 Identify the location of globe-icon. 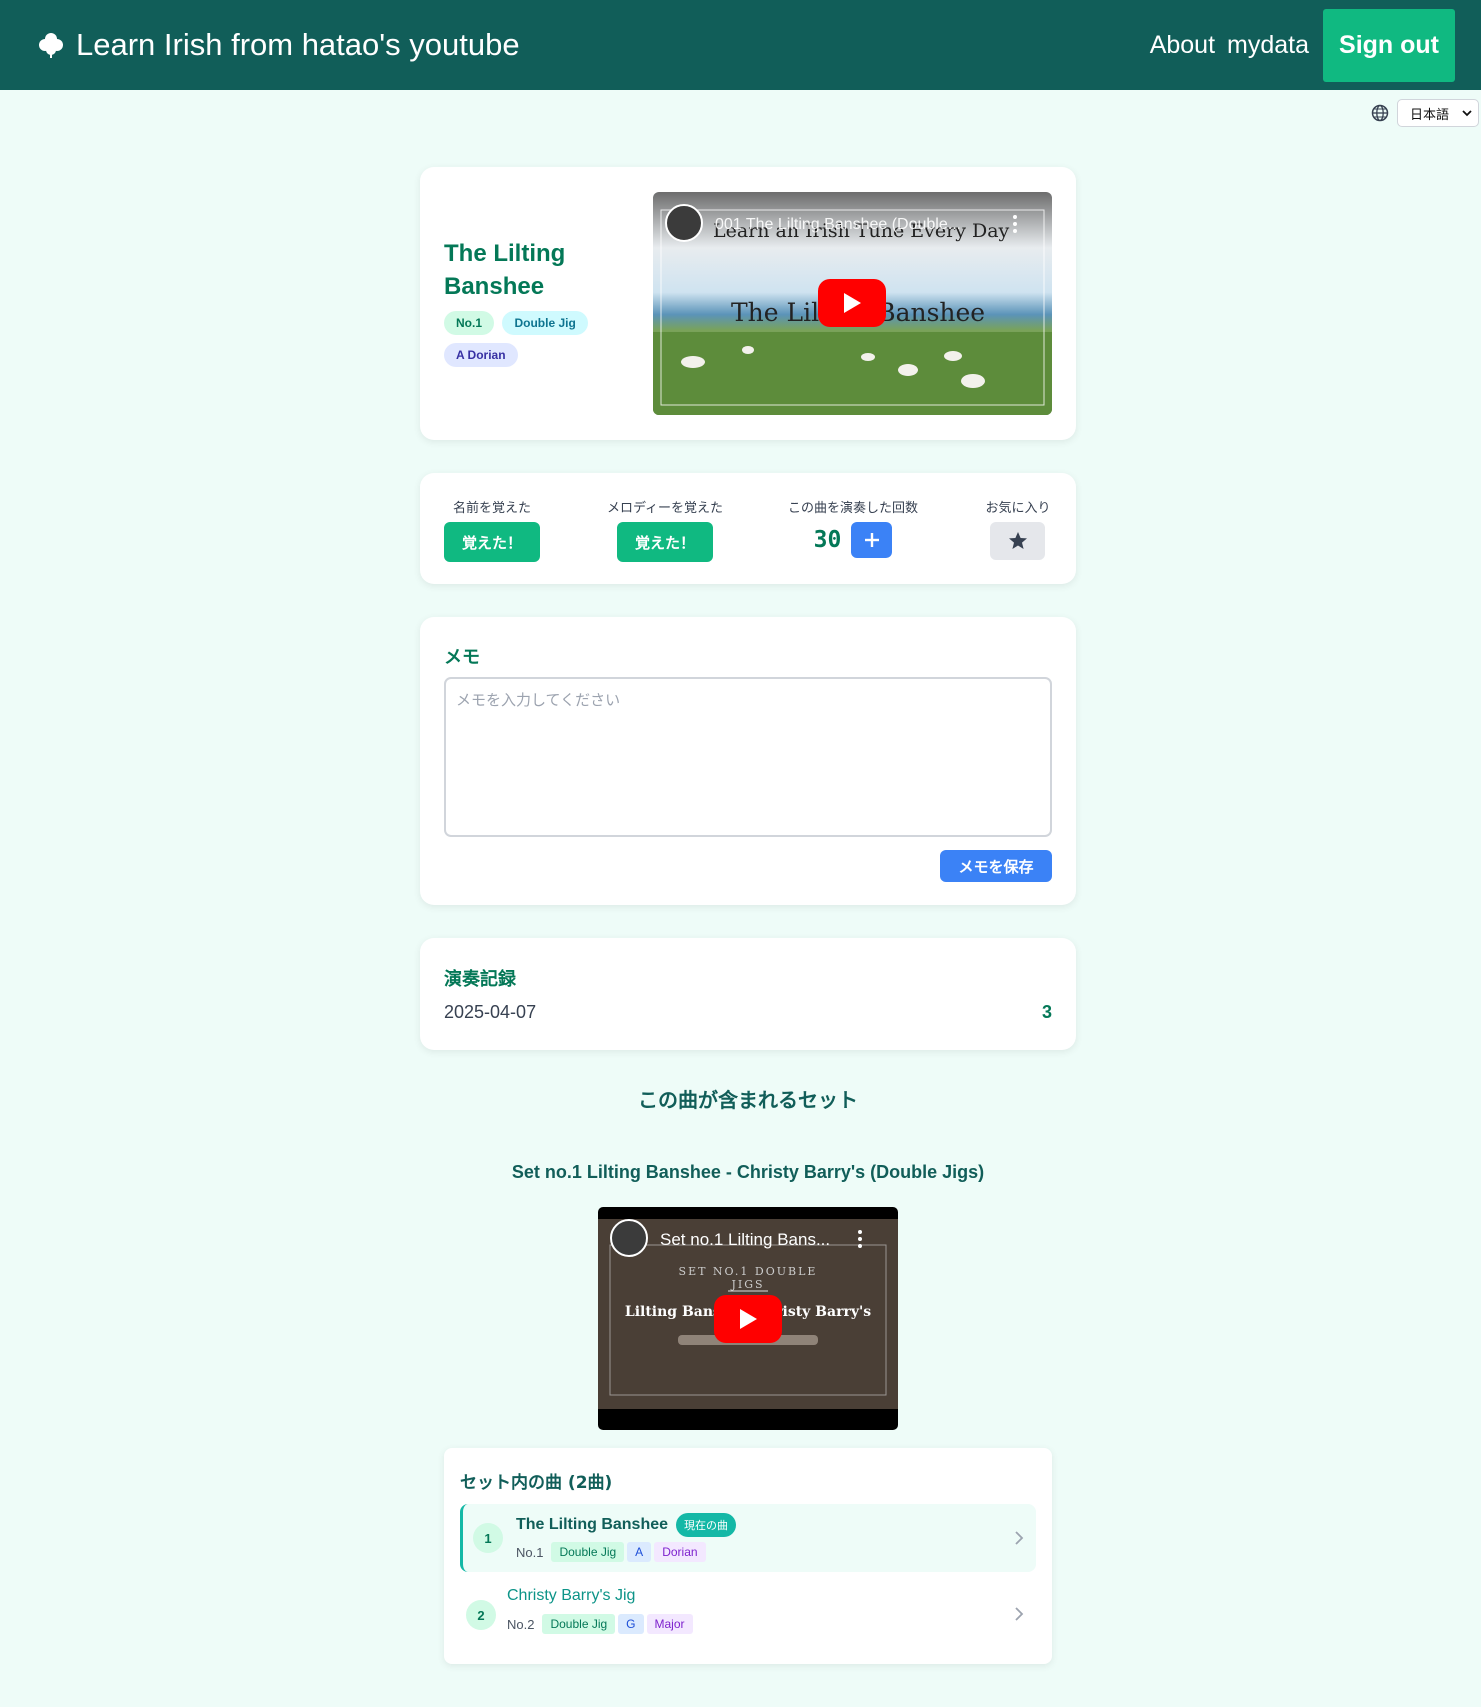
(1380, 113).